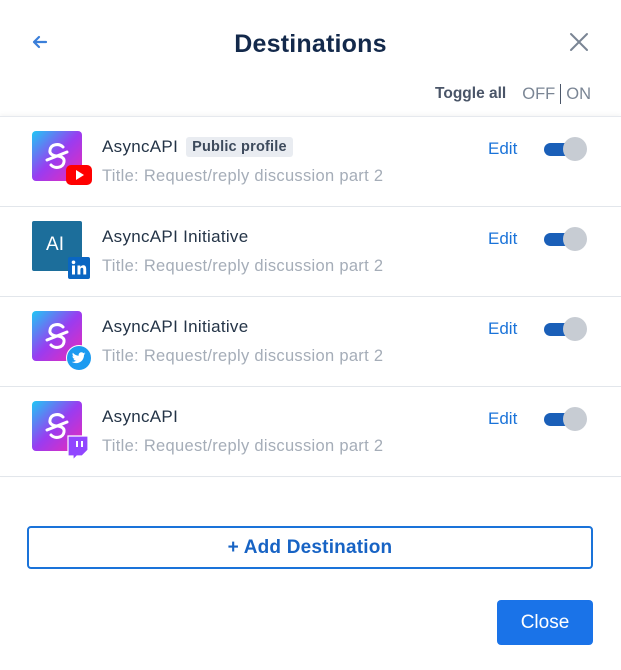 This screenshot has height=670, width=621. I want to click on modal-header: Destinations, so click(310, 40).